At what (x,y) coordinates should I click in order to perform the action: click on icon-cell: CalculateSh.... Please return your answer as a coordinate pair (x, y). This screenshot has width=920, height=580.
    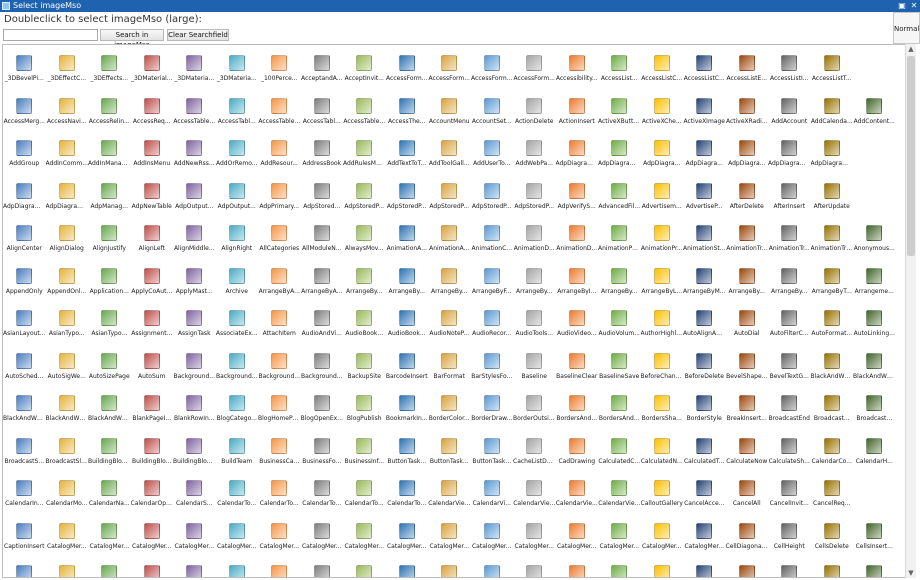
    Looking at the image, I should click on (789, 455).